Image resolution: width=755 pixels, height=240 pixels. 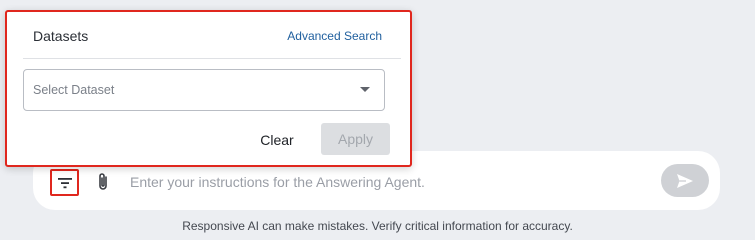 I want to click on paperclip-icon, so click(x=103, y=181).